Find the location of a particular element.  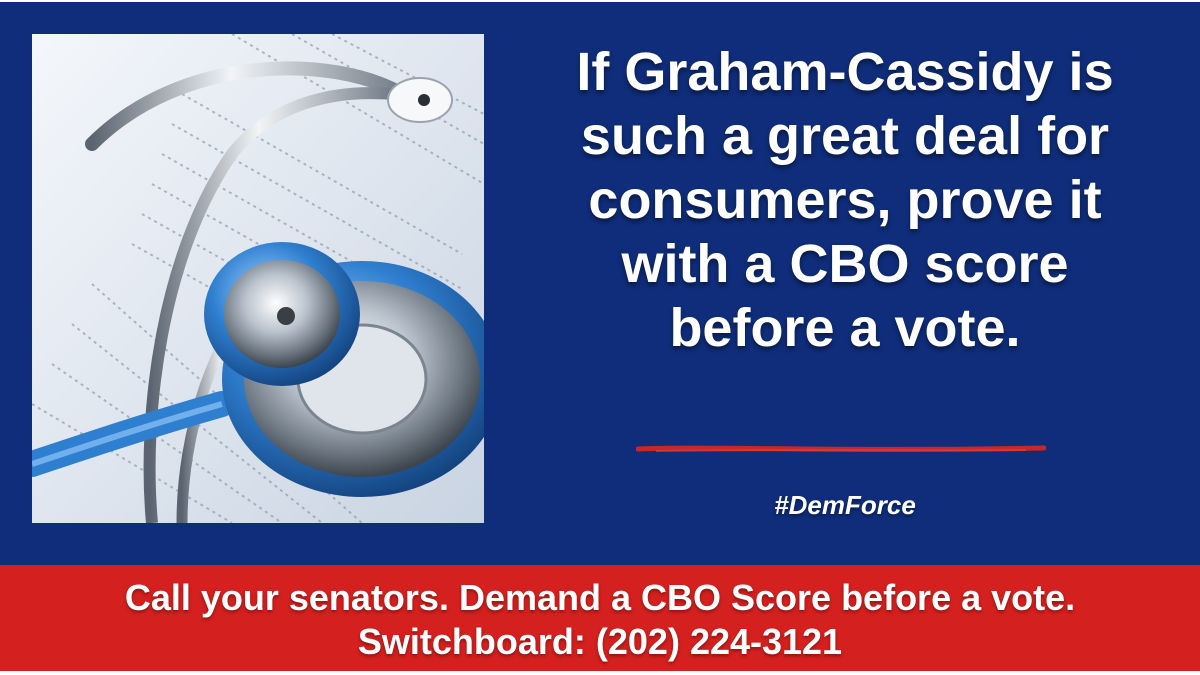

headline-line: such a great deal for is located at coordinates (845, 136).